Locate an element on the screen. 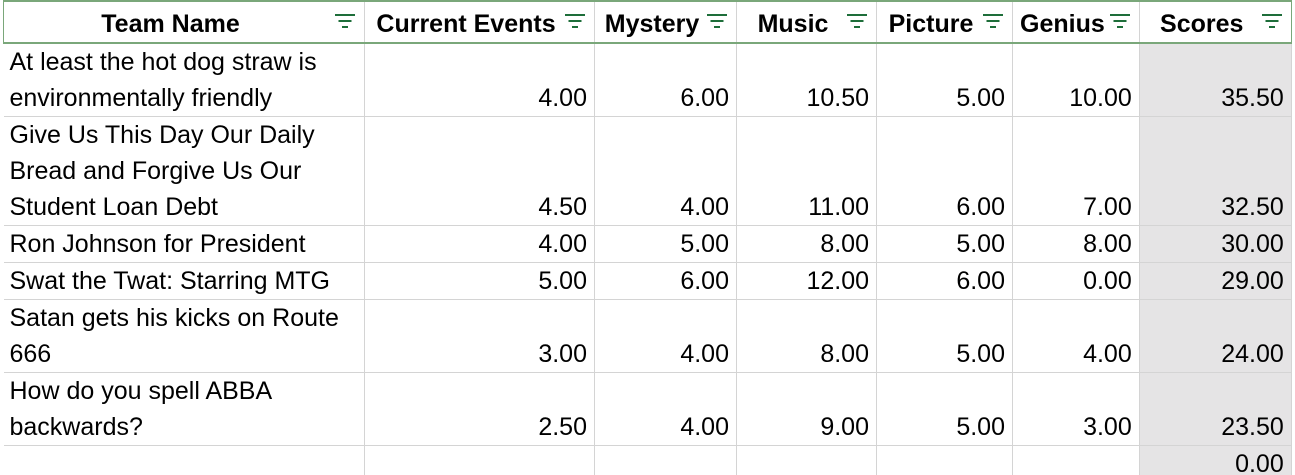  column-header-picture: Picture is located at coordinates (944, 22).